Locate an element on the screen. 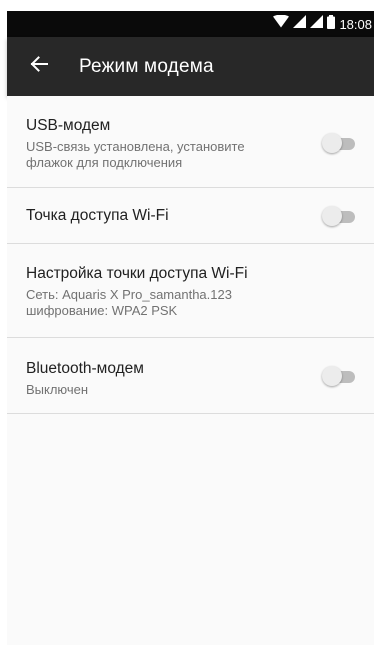 This screenshot has height=668, width=374. setting-title: Точка доступа Wi-Fi is located at coordinates (97, 215).